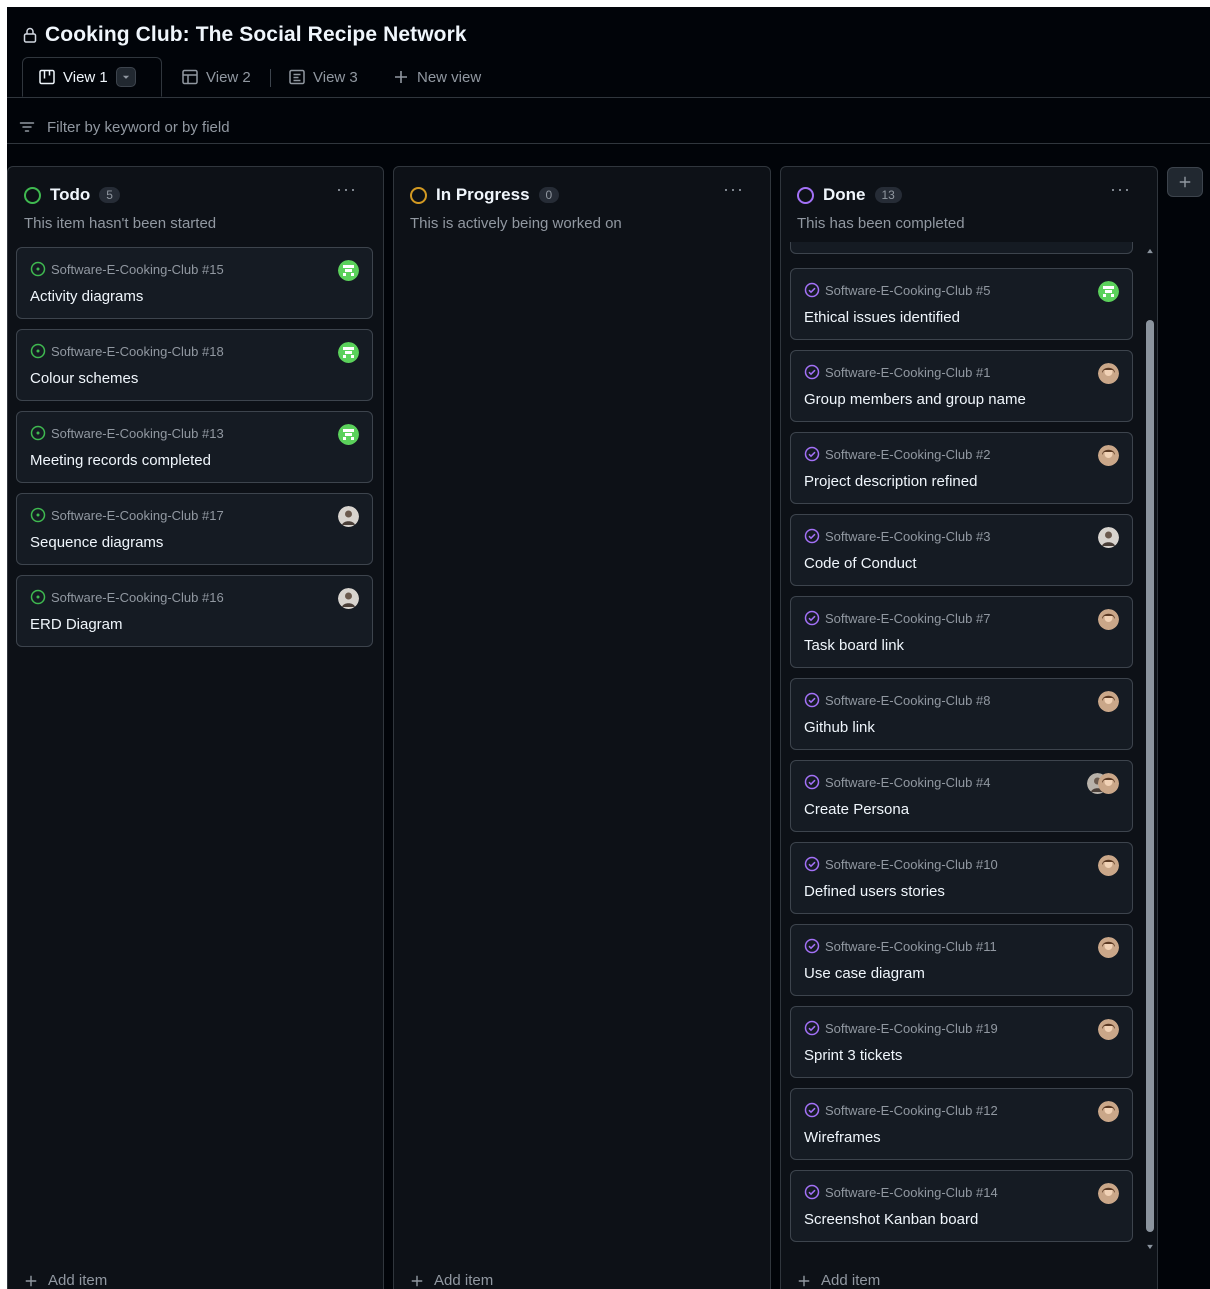  I want to click on issue-title: Create Persona, so click(856, 809).